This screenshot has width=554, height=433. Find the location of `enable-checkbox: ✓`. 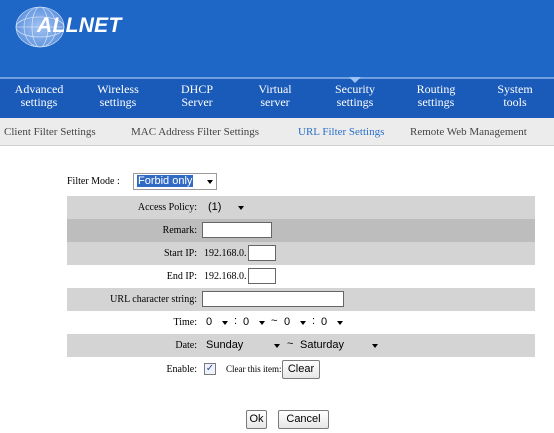

enable-checkbox: ✓ is located at coordinates (210, 369).